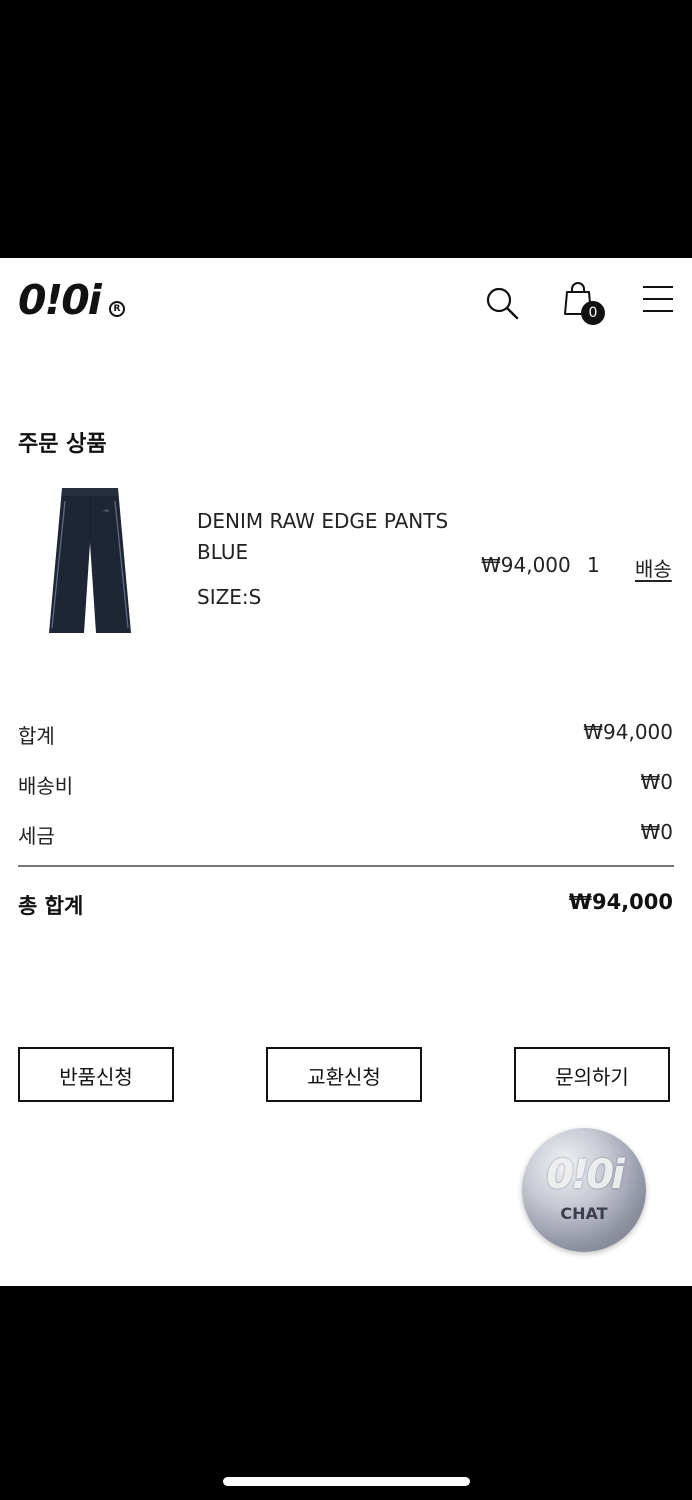 The width and height of the screenshot is (692, 1500). What do you see at coordinates (657, 782) in the screenshot?
I see `shipping-fee-value: ₩0` at bounding box center [657, 782].